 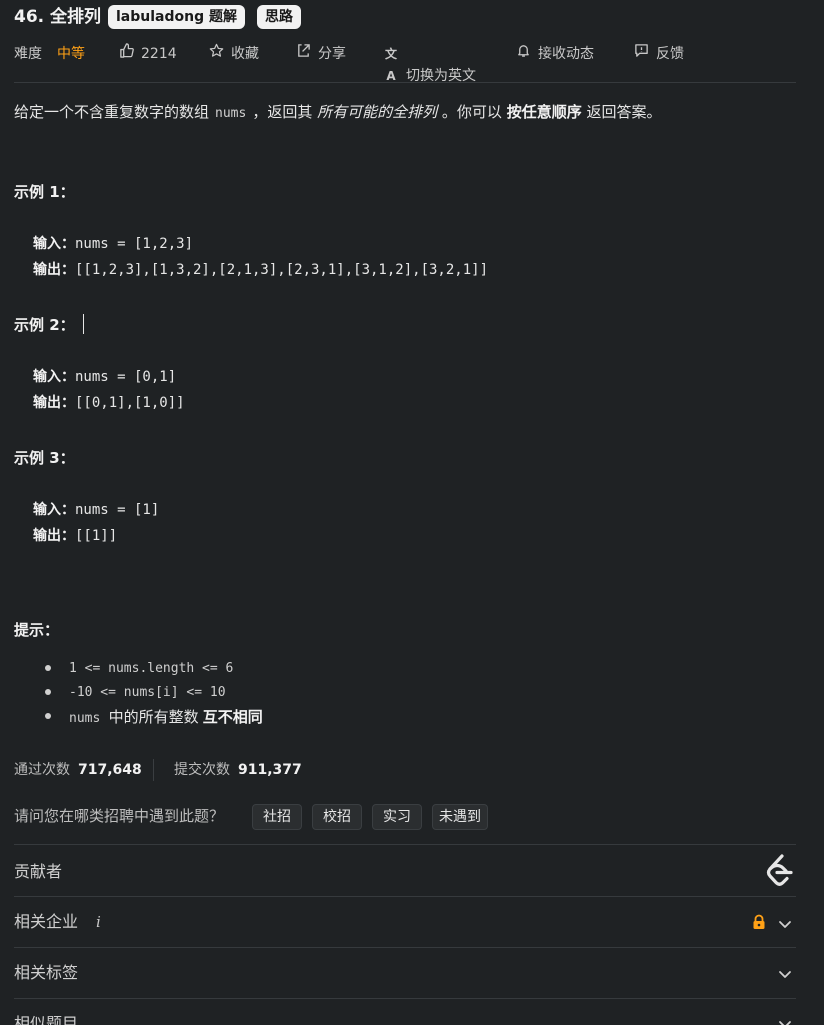 I want to click on text-cursor, so click(x=83, y=324).